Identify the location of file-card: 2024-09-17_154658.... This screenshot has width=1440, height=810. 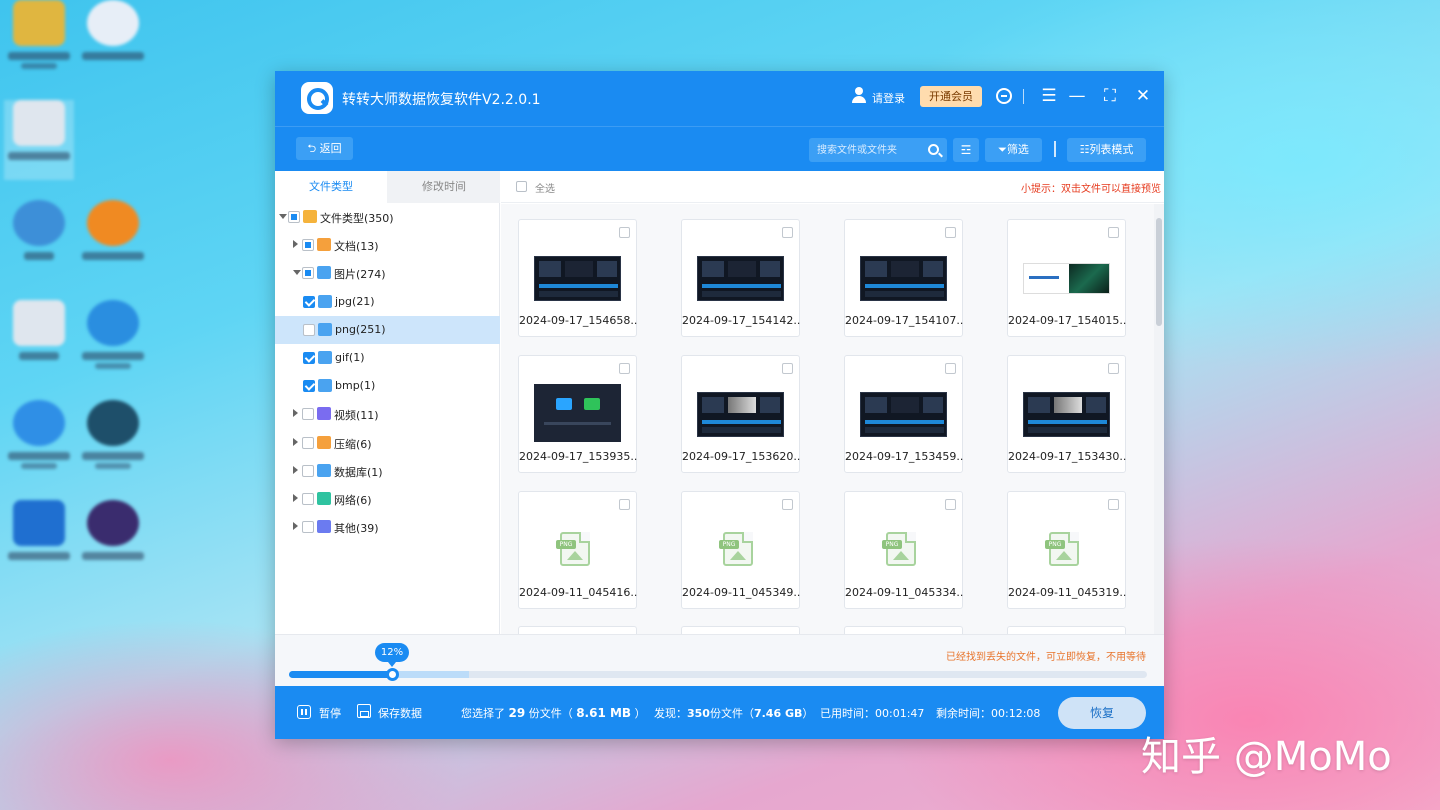
(578, 278).